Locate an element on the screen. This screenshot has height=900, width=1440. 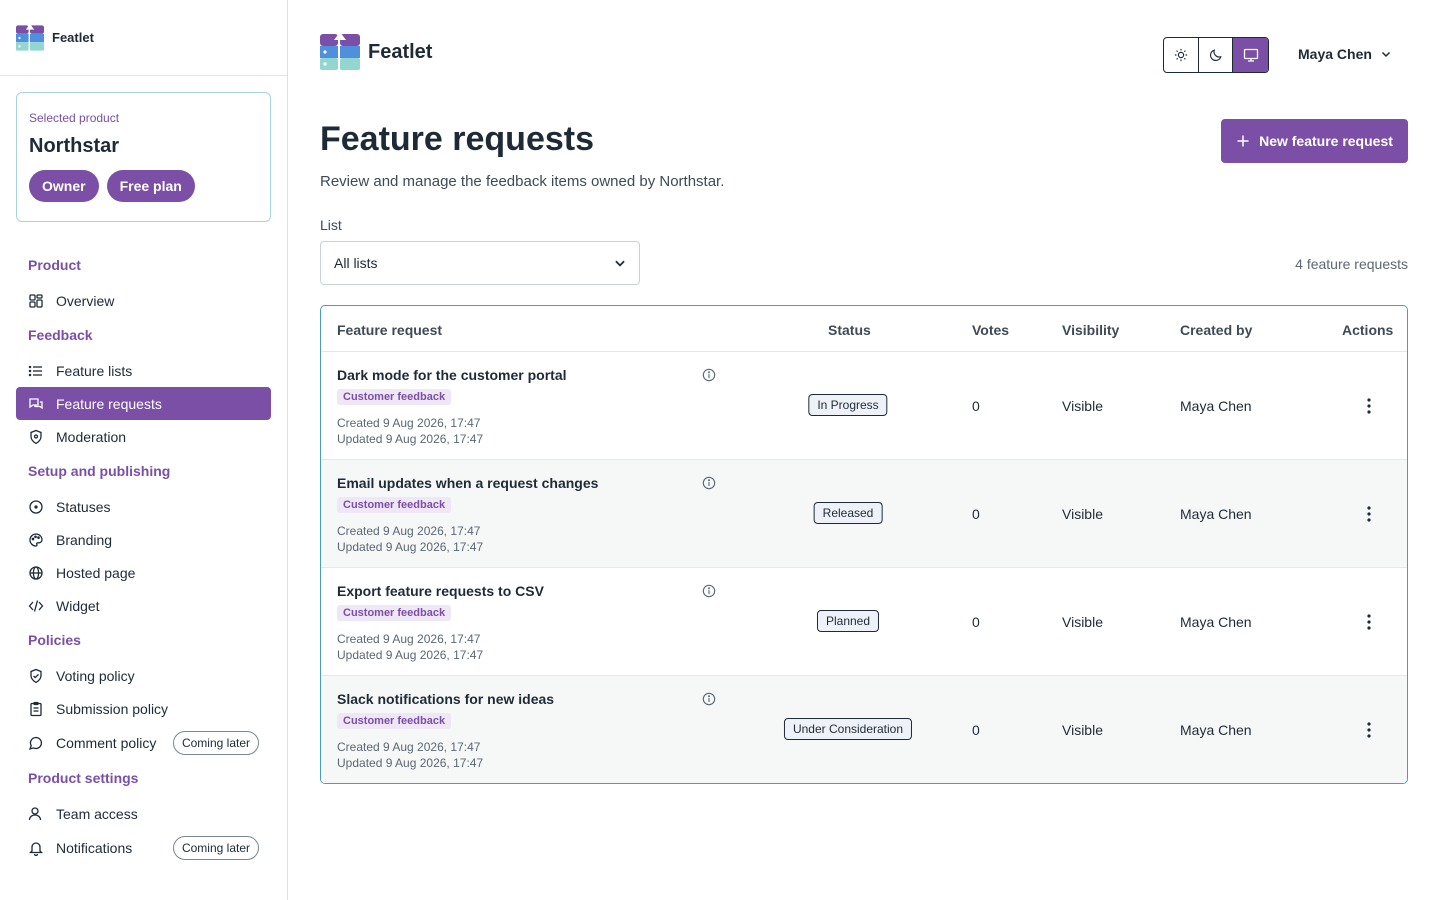
request-title: Export feature requests to CSV is located at coordinates (440, 591).